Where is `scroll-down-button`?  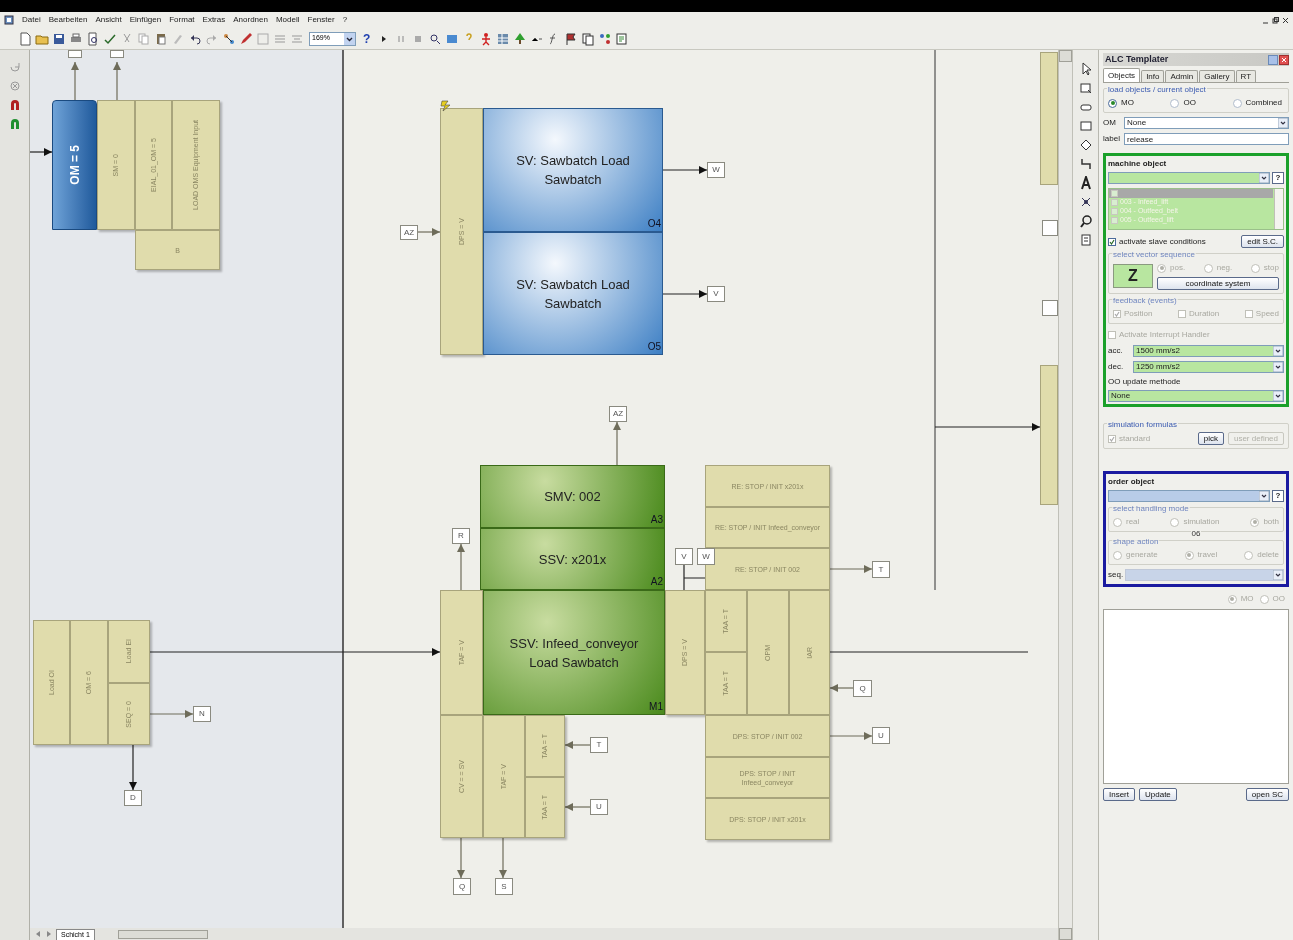 scroll-down-button is located at coordinates (1065, 934).